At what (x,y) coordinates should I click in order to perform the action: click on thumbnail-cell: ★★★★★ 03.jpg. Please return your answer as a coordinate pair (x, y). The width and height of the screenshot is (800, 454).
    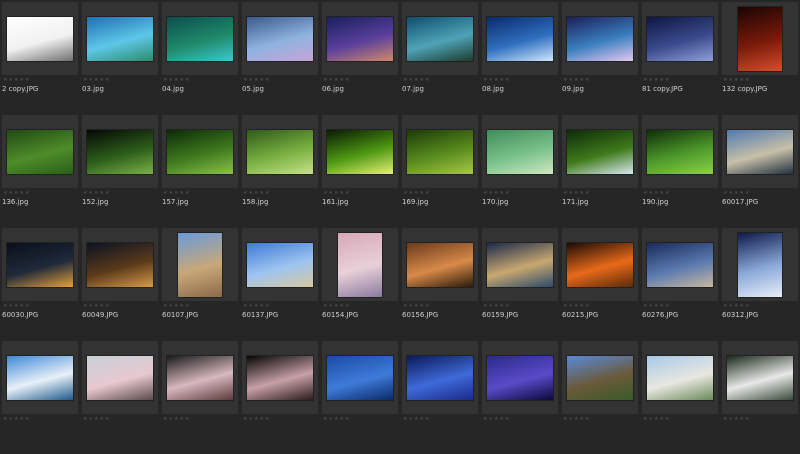
    Looking at the image, I should click on (120, 58).